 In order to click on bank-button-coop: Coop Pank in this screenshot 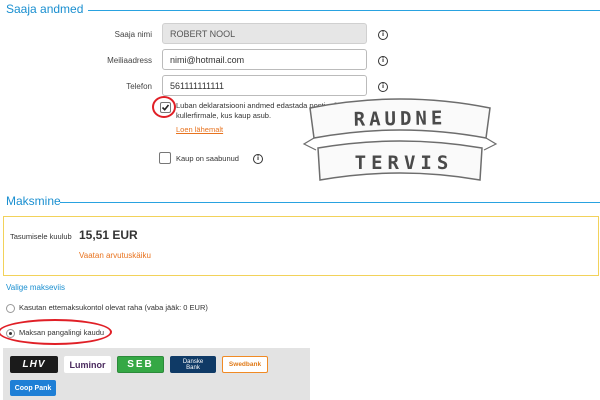, I will do `click(33, 388)`.